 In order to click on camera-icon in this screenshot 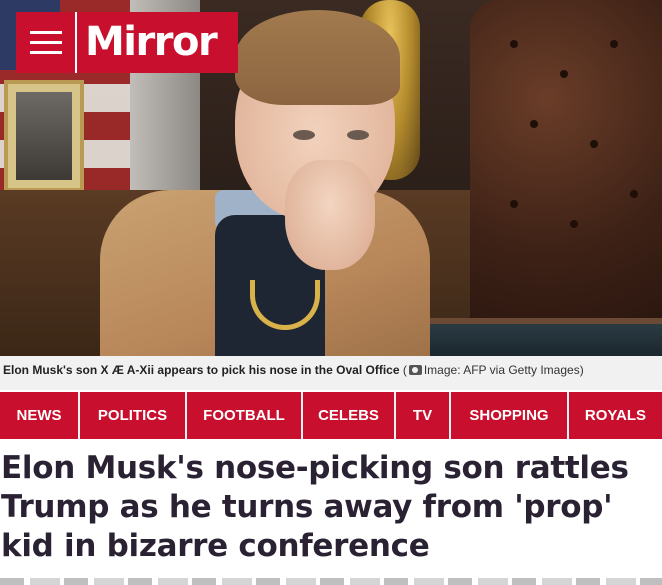, I will do `click(415, 370)`.